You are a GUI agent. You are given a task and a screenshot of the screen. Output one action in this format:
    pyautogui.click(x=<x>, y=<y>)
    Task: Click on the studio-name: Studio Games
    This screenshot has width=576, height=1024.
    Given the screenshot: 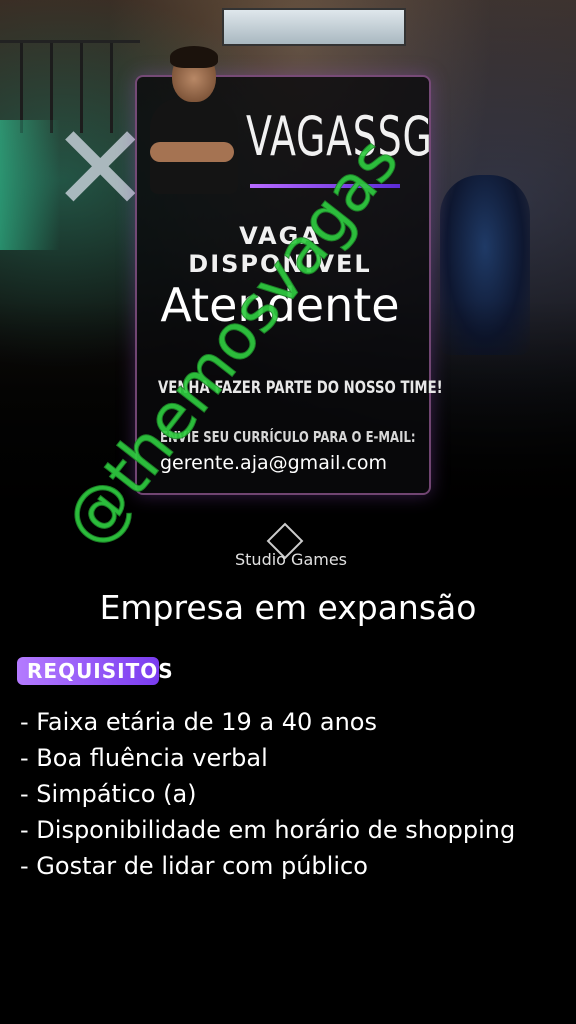 What is the action you would take?
    pyautogui.click(x=291, y=559)
    